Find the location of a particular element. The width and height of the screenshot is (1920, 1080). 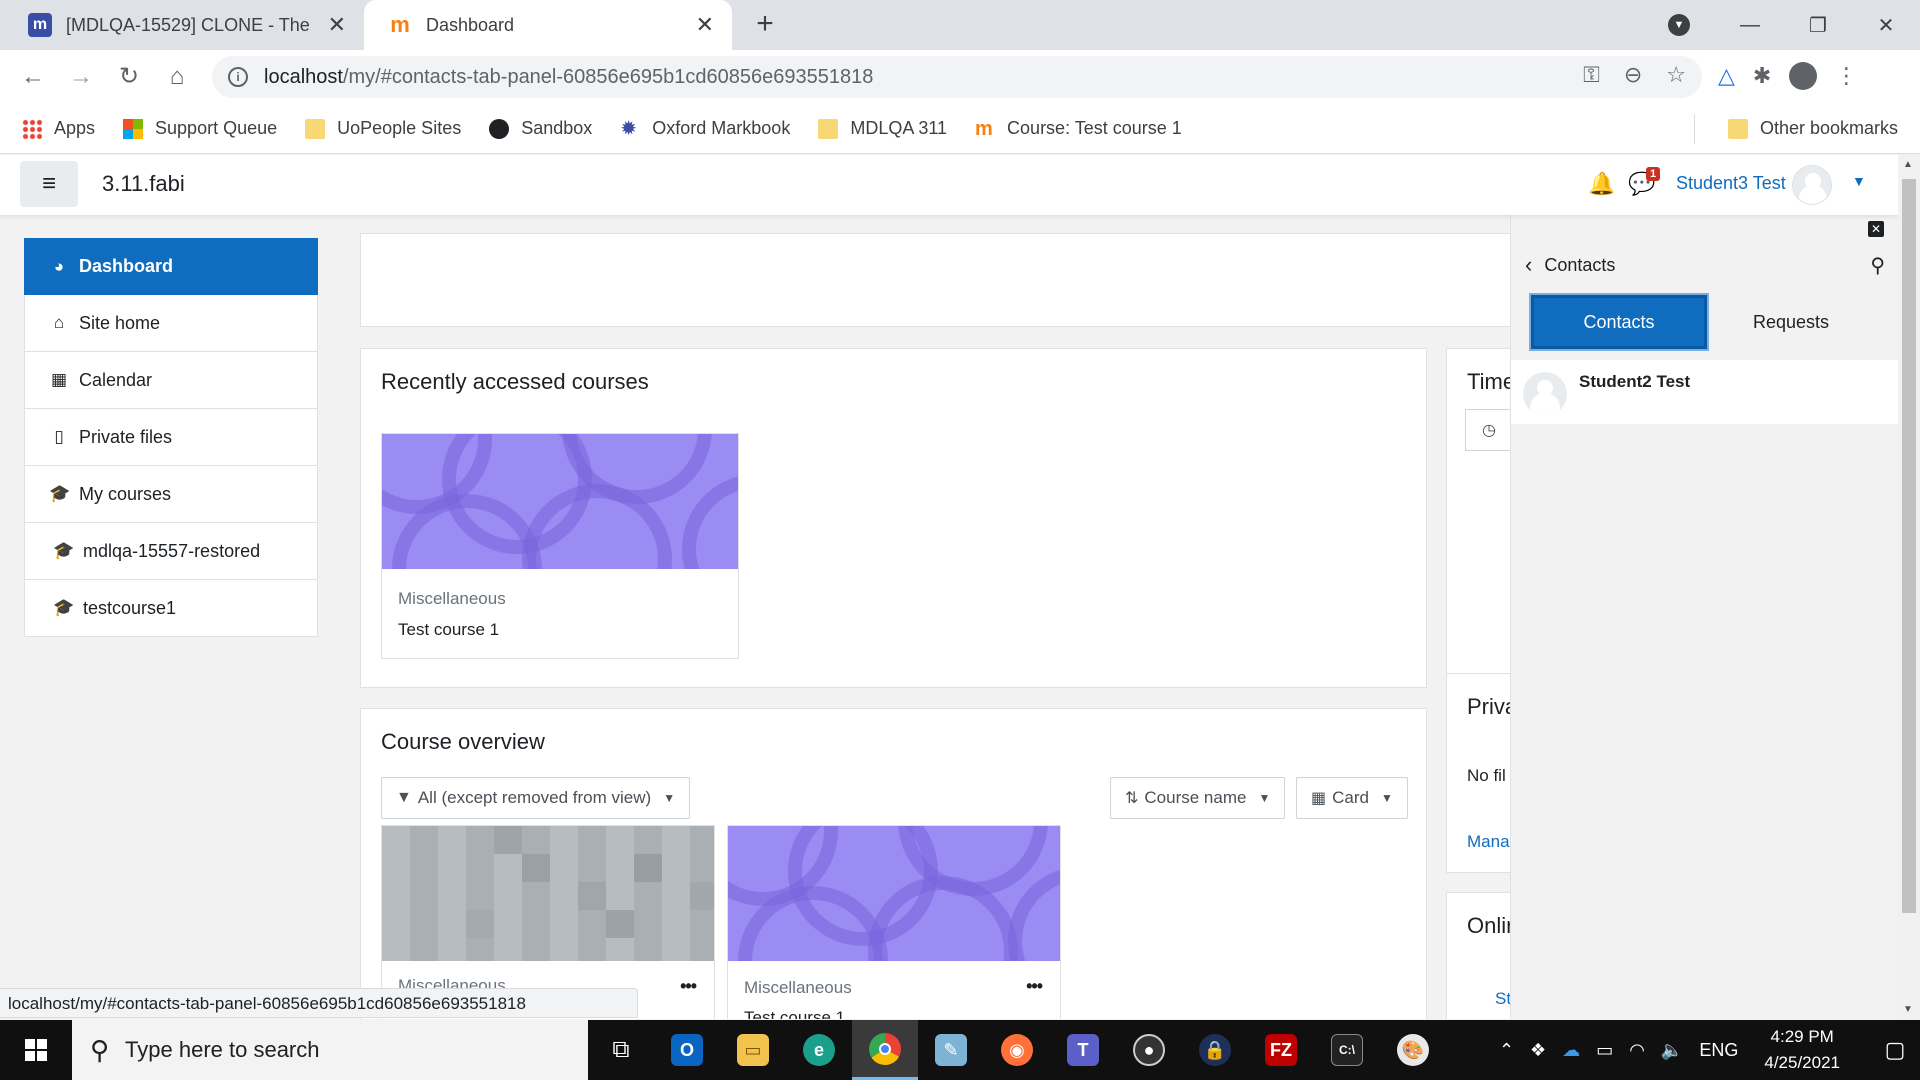

edge-icon: e is located at coordinates (819, 1050).